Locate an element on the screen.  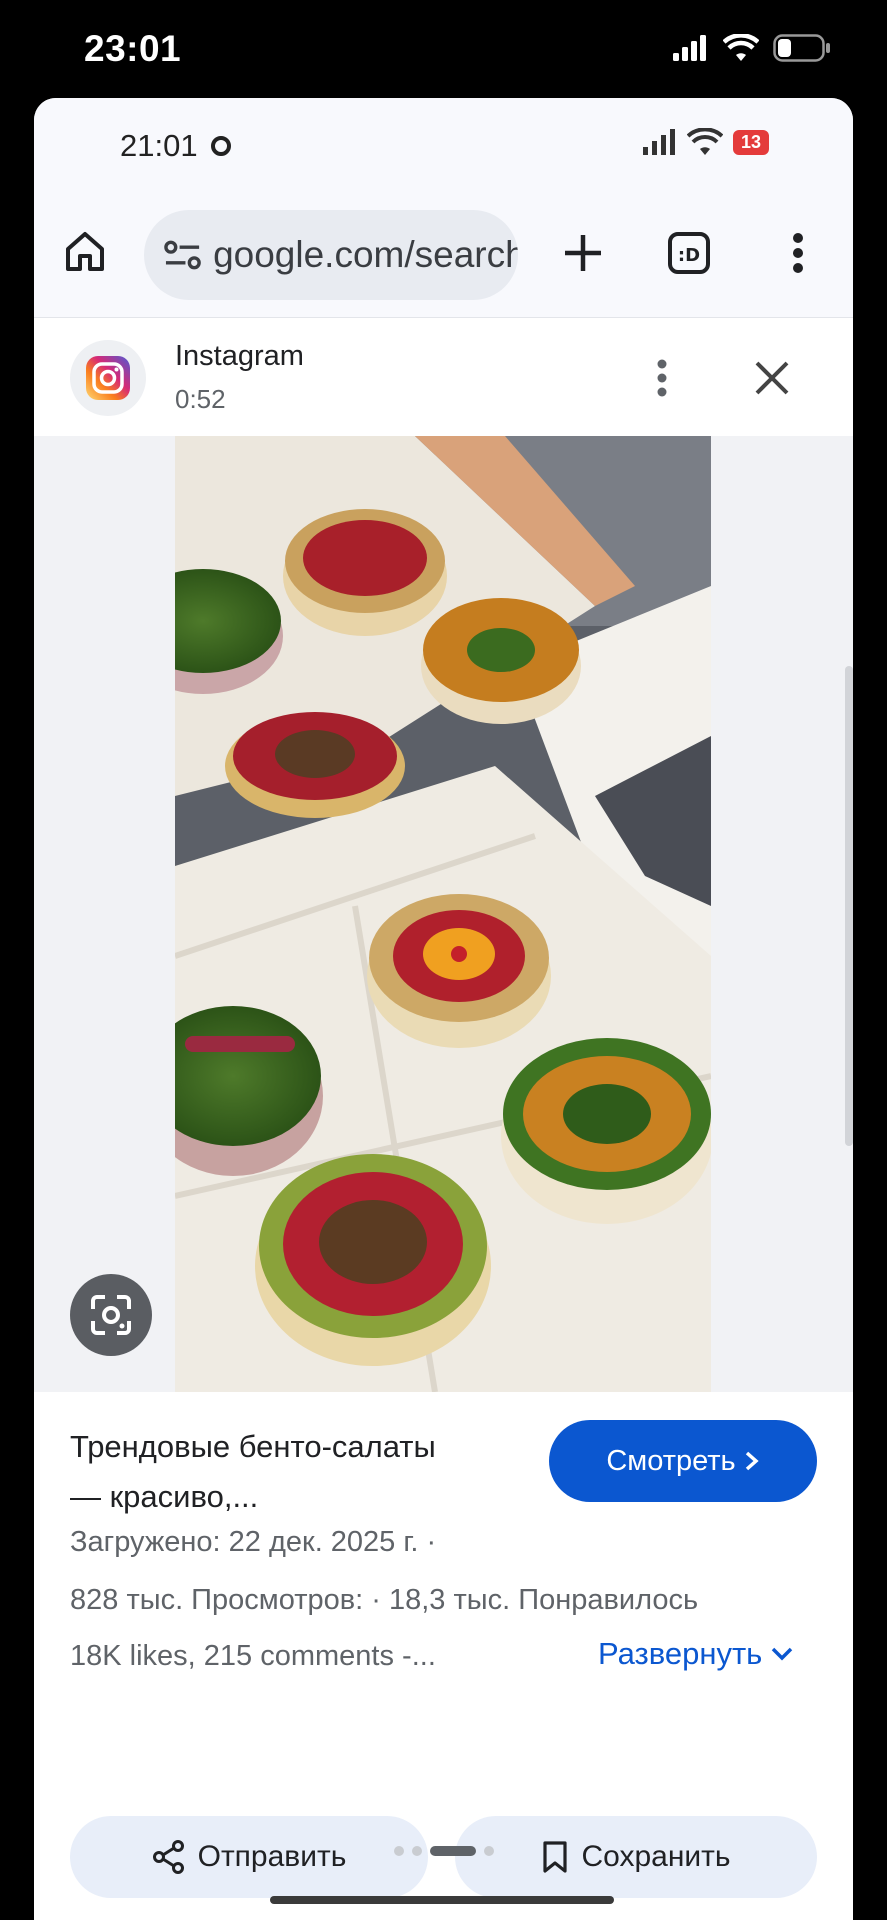
chevron-down-icon is located at coordinates (782, 1654).